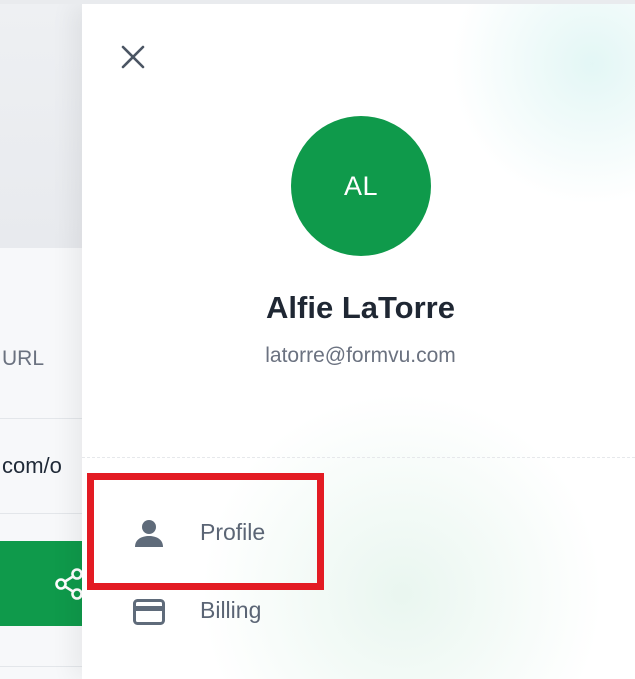 The width and height of the screenshot is (635, 679). What do you see at coordinates (231, 610) in the screenshot?
I see `menu-item-label: Billing` at bounding box center [231, 610].